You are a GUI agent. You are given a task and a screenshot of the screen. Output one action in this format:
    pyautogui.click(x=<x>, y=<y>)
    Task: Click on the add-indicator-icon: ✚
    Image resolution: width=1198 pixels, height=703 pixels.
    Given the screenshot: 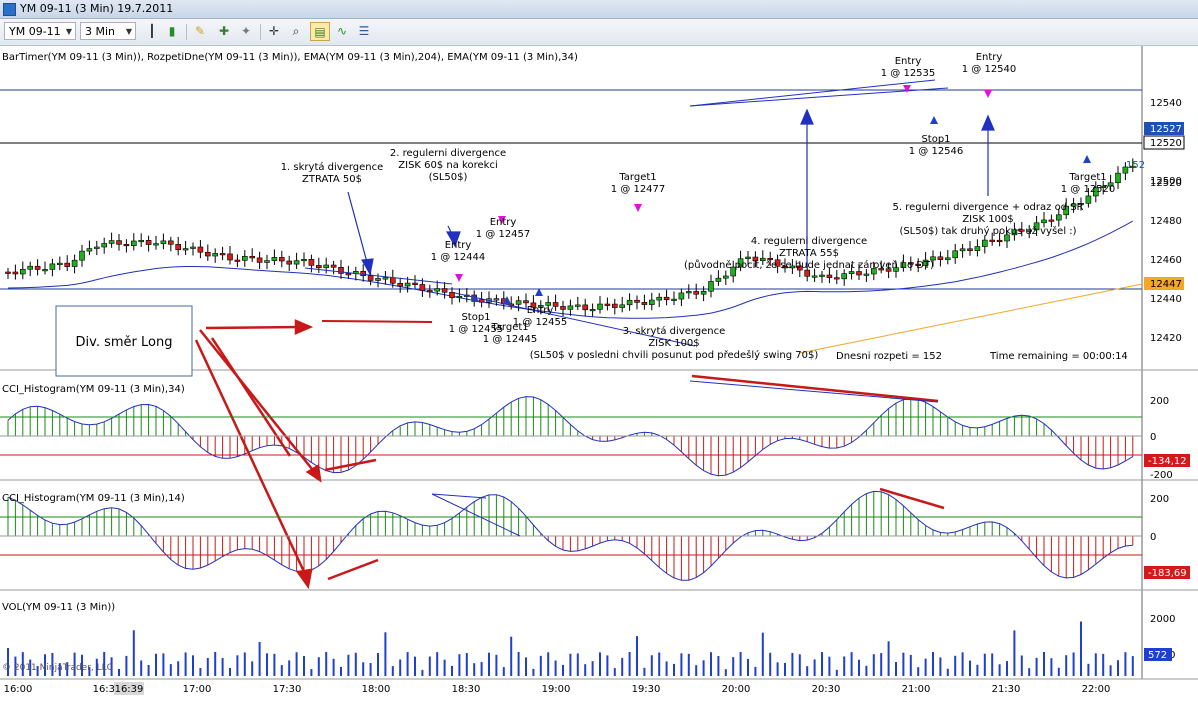 What is the action you would take?
    pyautogui.click(x=224, y=31)
    